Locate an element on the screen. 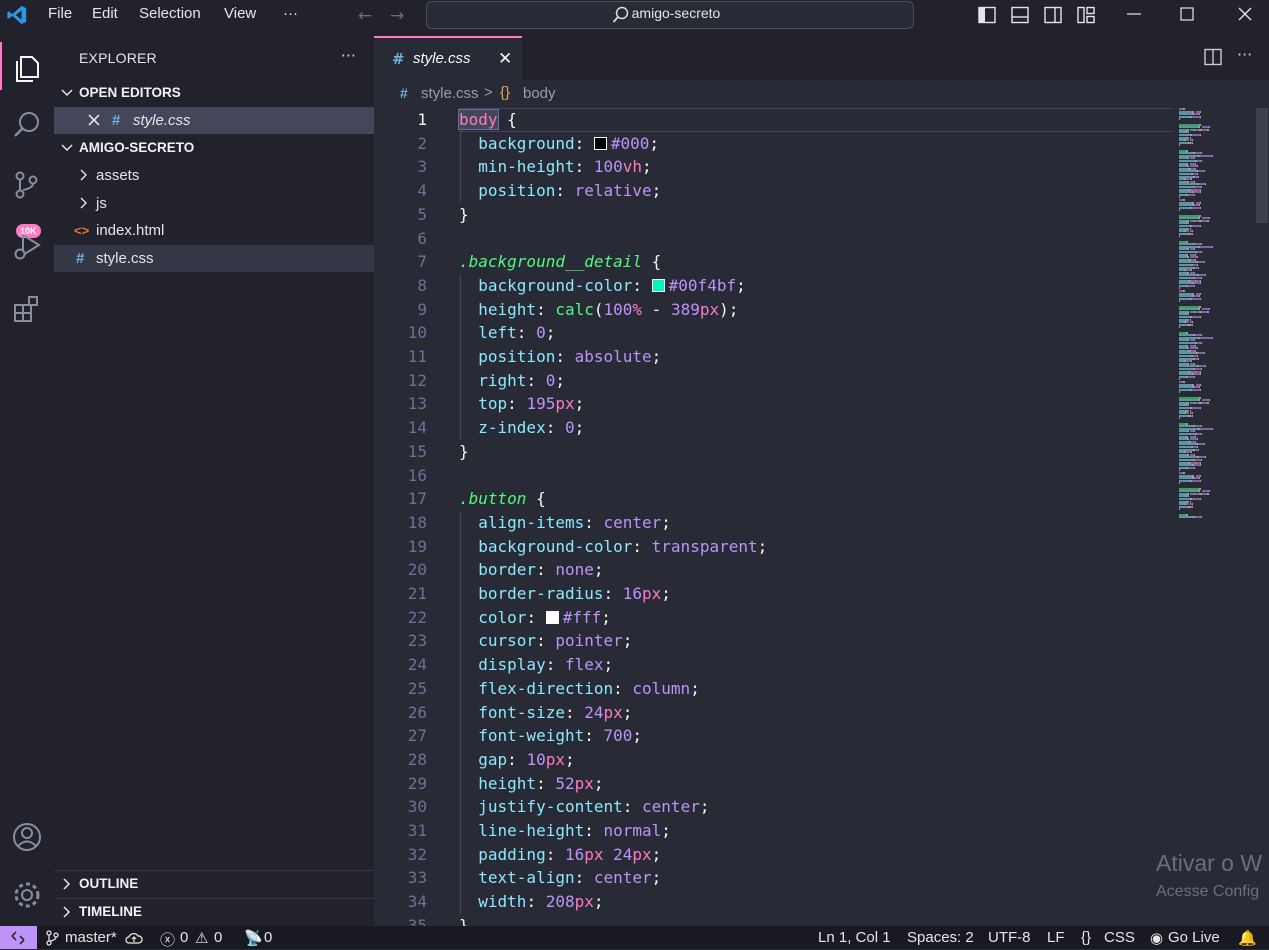  vertical-scrollbar is located at coordinates (1262, 165).